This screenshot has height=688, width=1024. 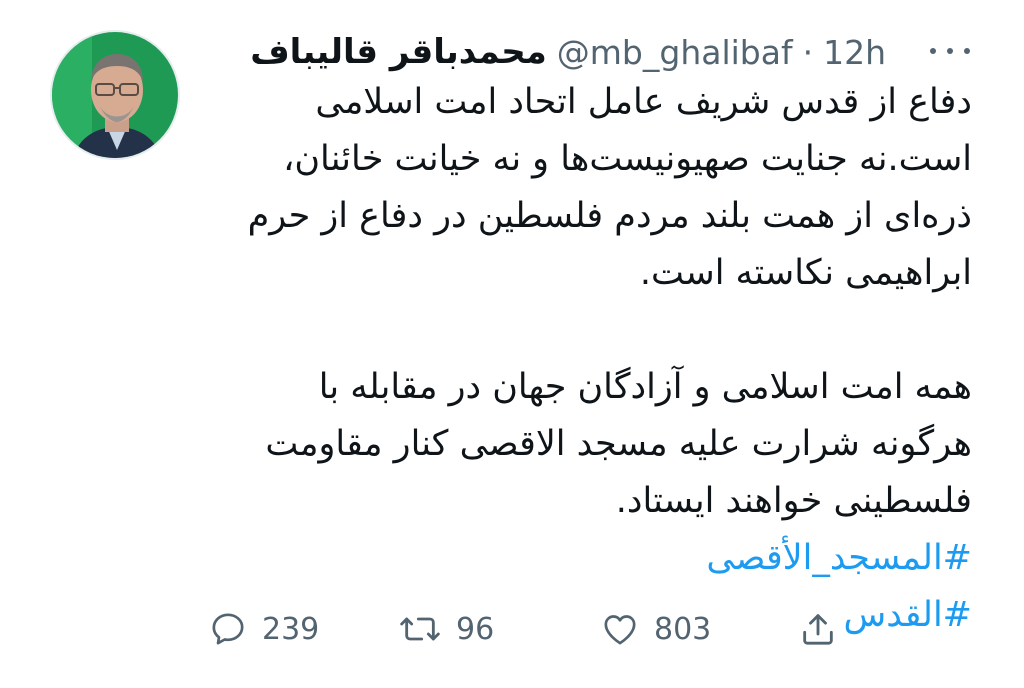 I want to click on share-upload-icon, so click(x=818, y=629).